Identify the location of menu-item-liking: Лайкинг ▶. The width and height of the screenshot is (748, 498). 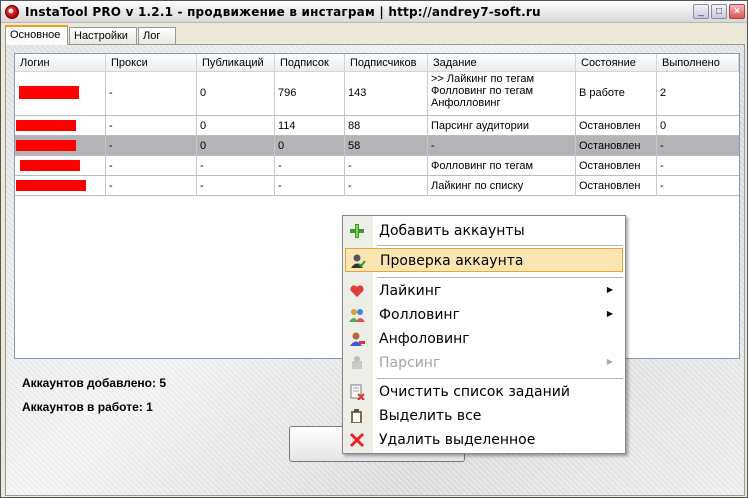
(484, 291).